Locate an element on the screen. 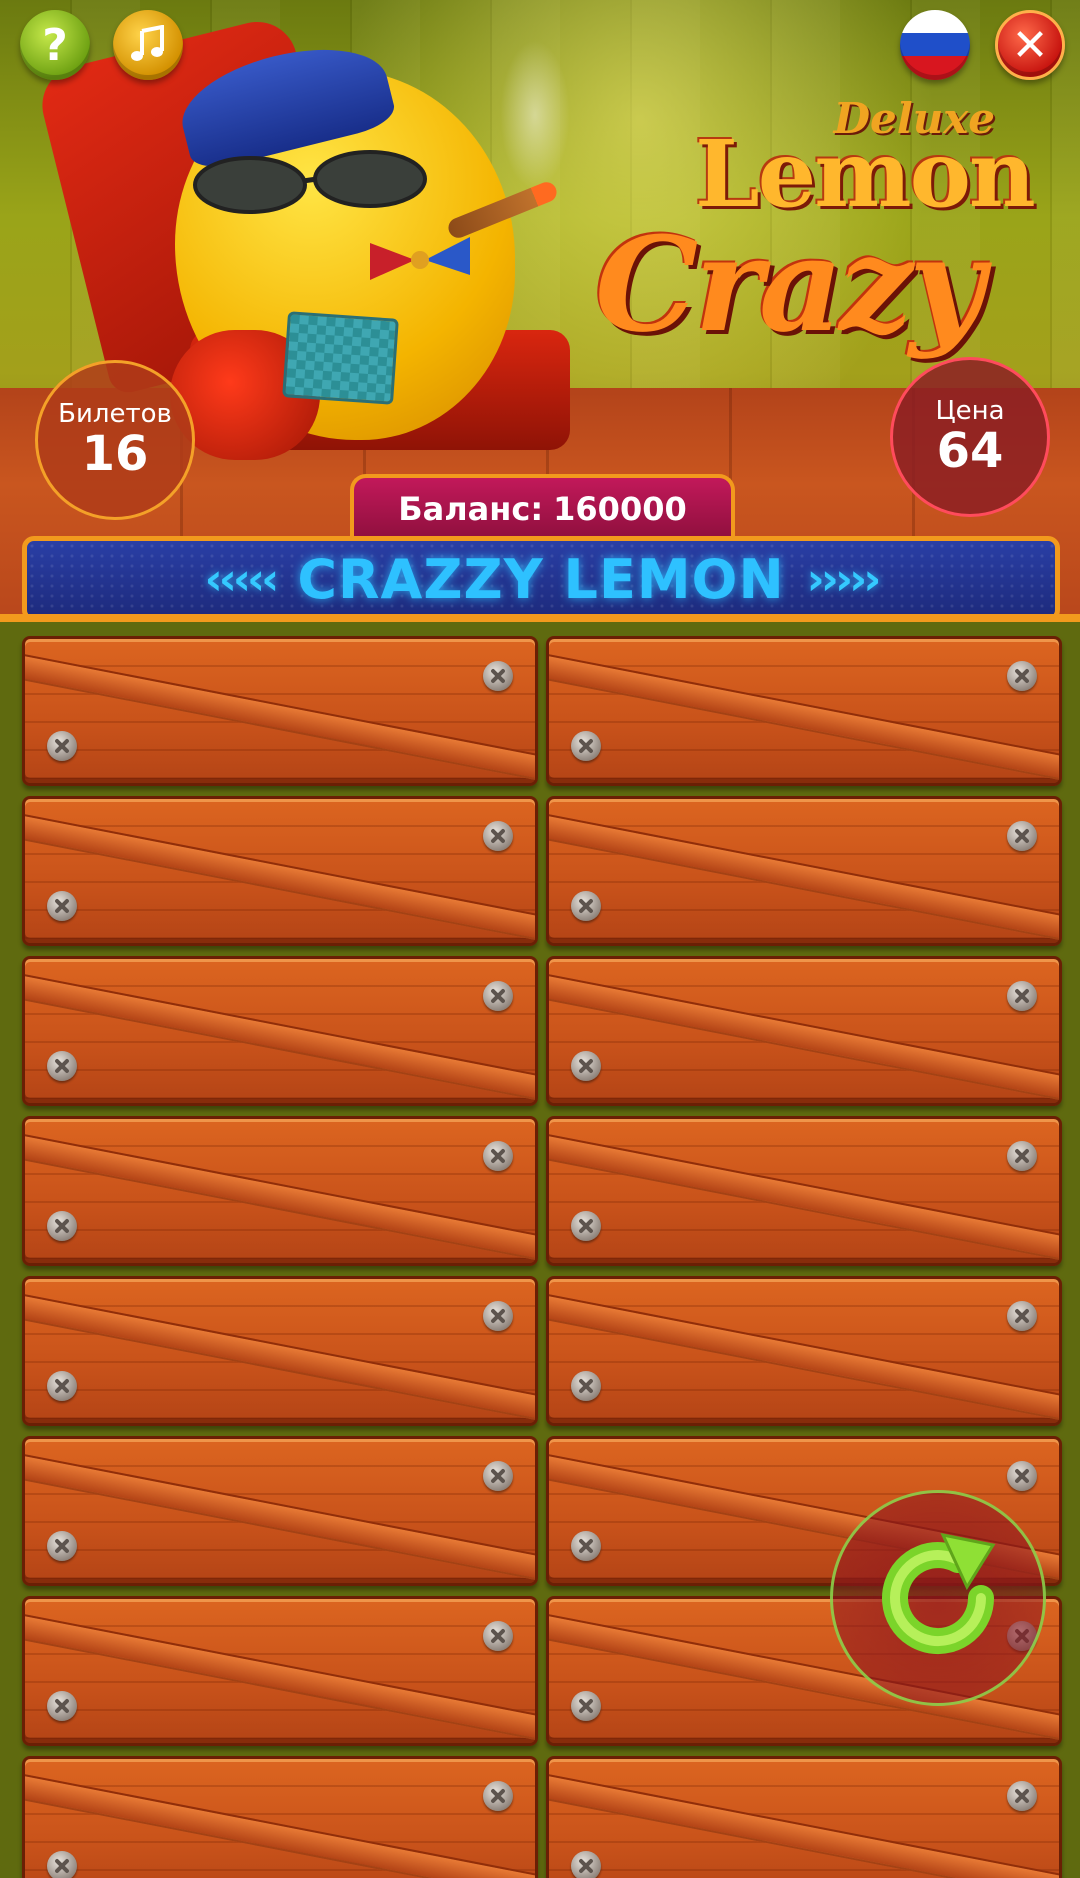  help-button: ? is located at coordinates (55, 45).